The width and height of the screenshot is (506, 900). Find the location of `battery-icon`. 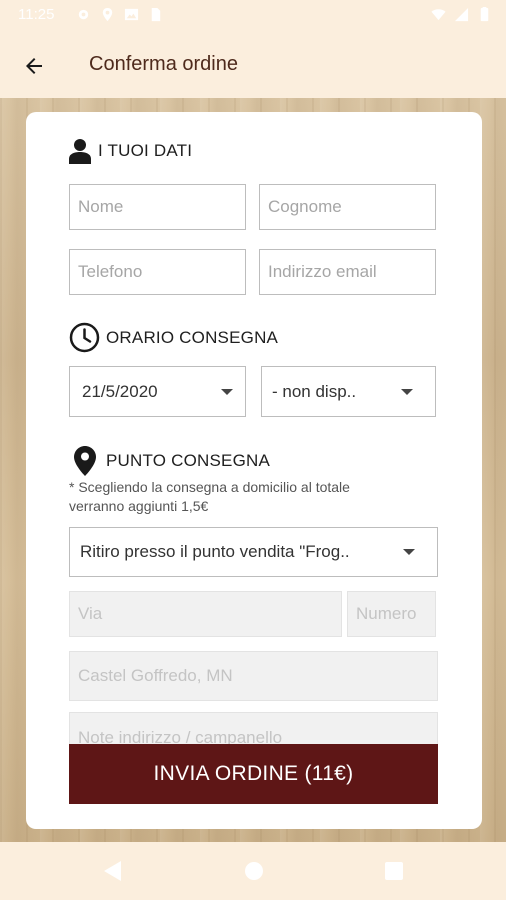

battery-icon is located at coordinates (484, 14).